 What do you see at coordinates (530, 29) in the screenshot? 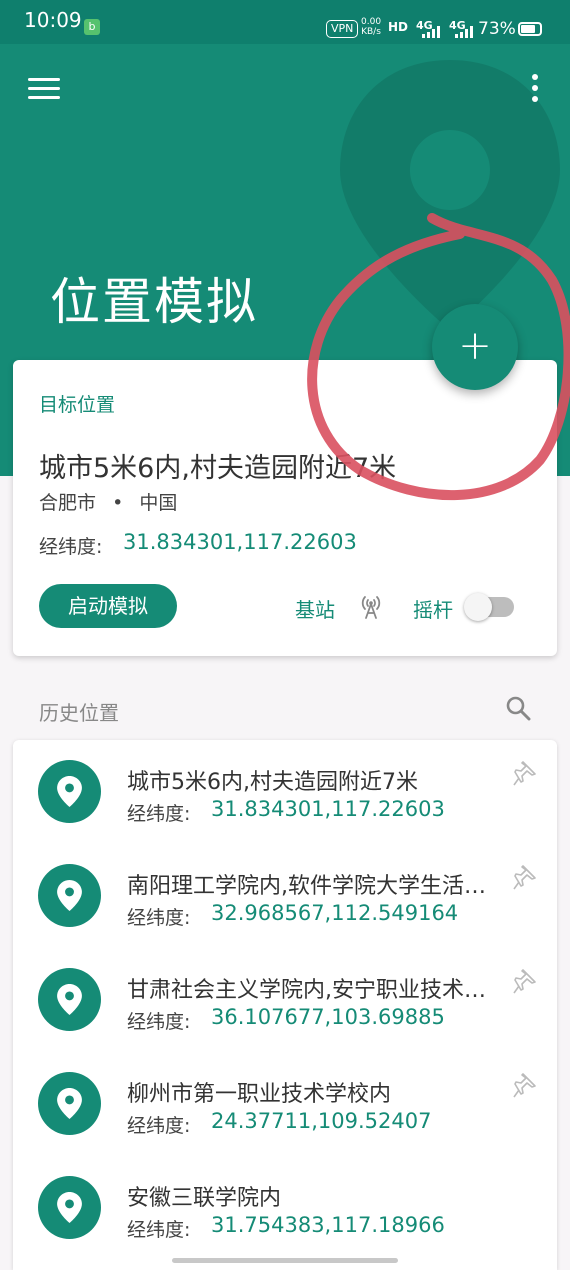
I see `battery-icon` at bounding box center [530, 29].